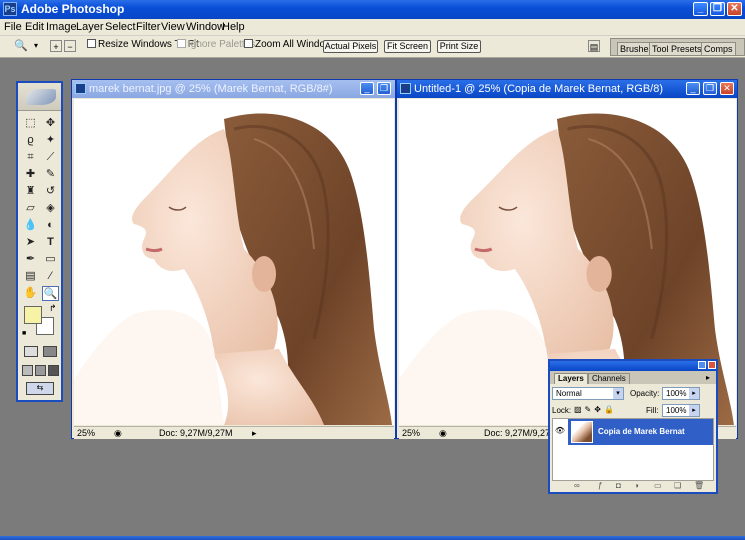 This screenshot has width=745, height=540. I want to click on tab-layers: Layers, so click(571, 378).